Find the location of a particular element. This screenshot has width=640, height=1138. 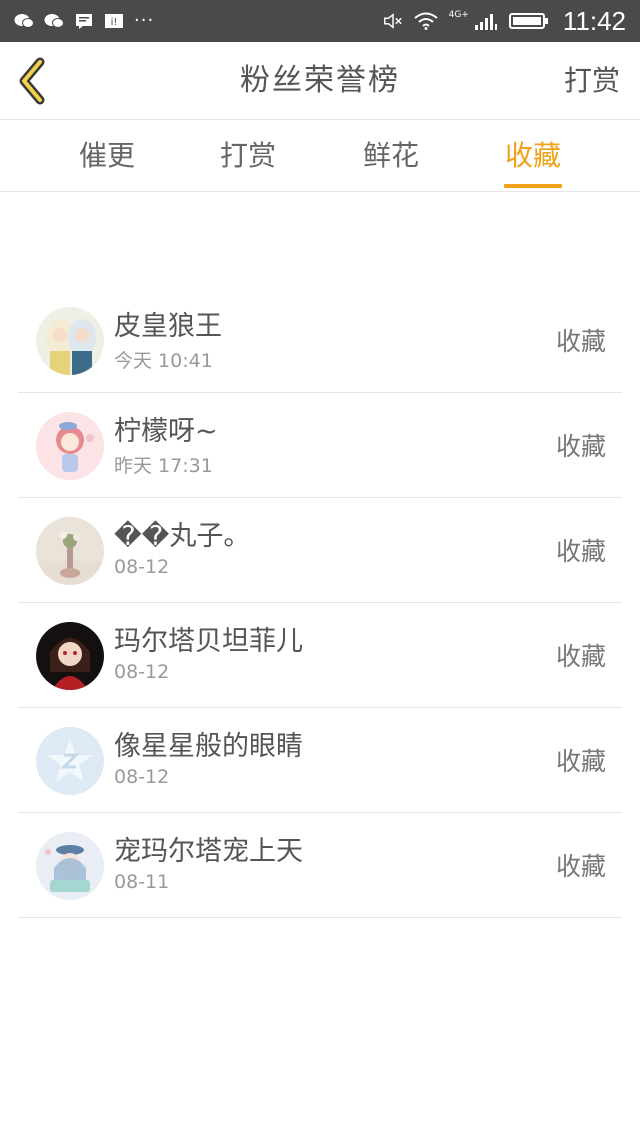

wifi-icon is located at coordinates (426, 21).